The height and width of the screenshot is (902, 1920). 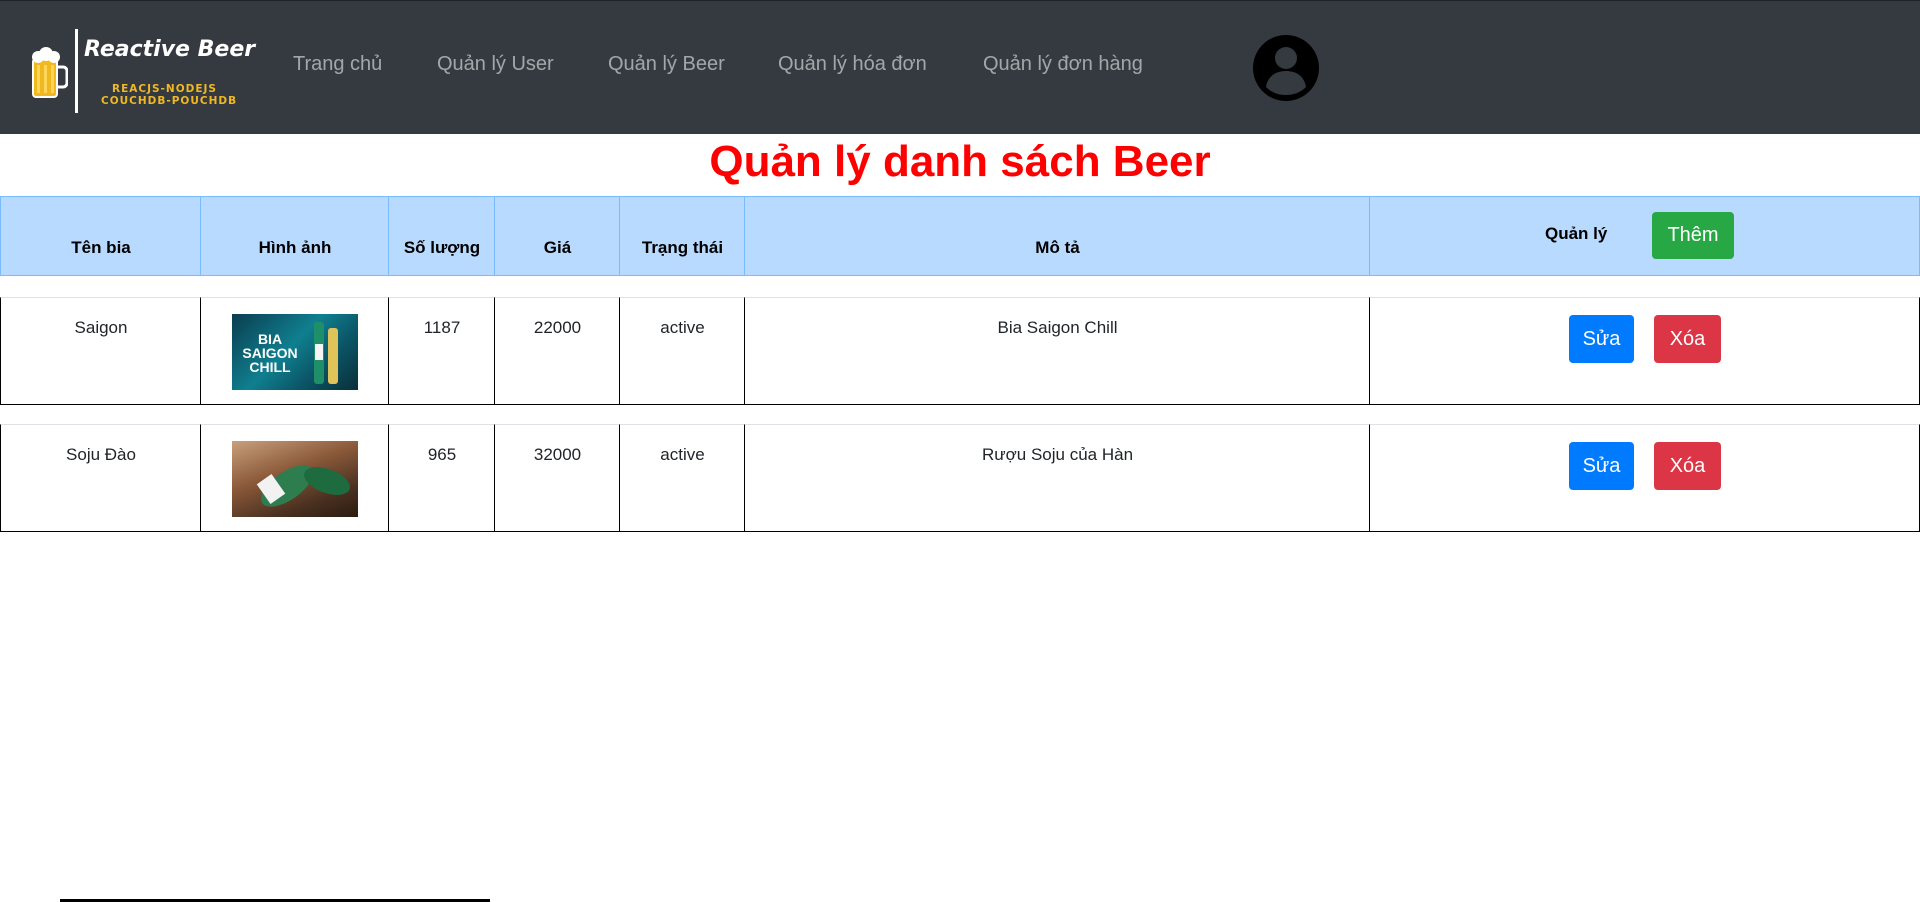 What do you see at coordinates (1576, 233) in the screenshot?
I see `header-label: Quản lý` at bounding box center [1576, 233].